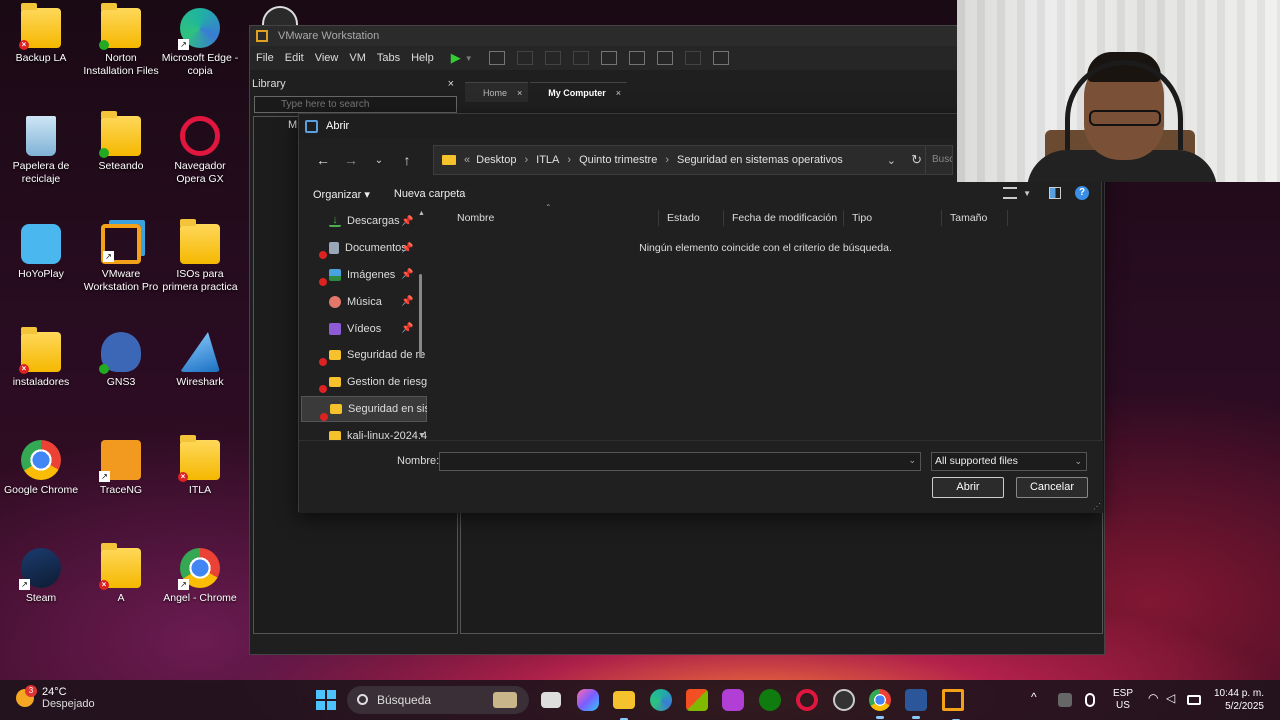 The image size is (1280, 720). Describe the element at coordinates (364, 382) in the screenshot. I see `nav-item-gestion-de-riesgos: Gestion de riesg` at that location.